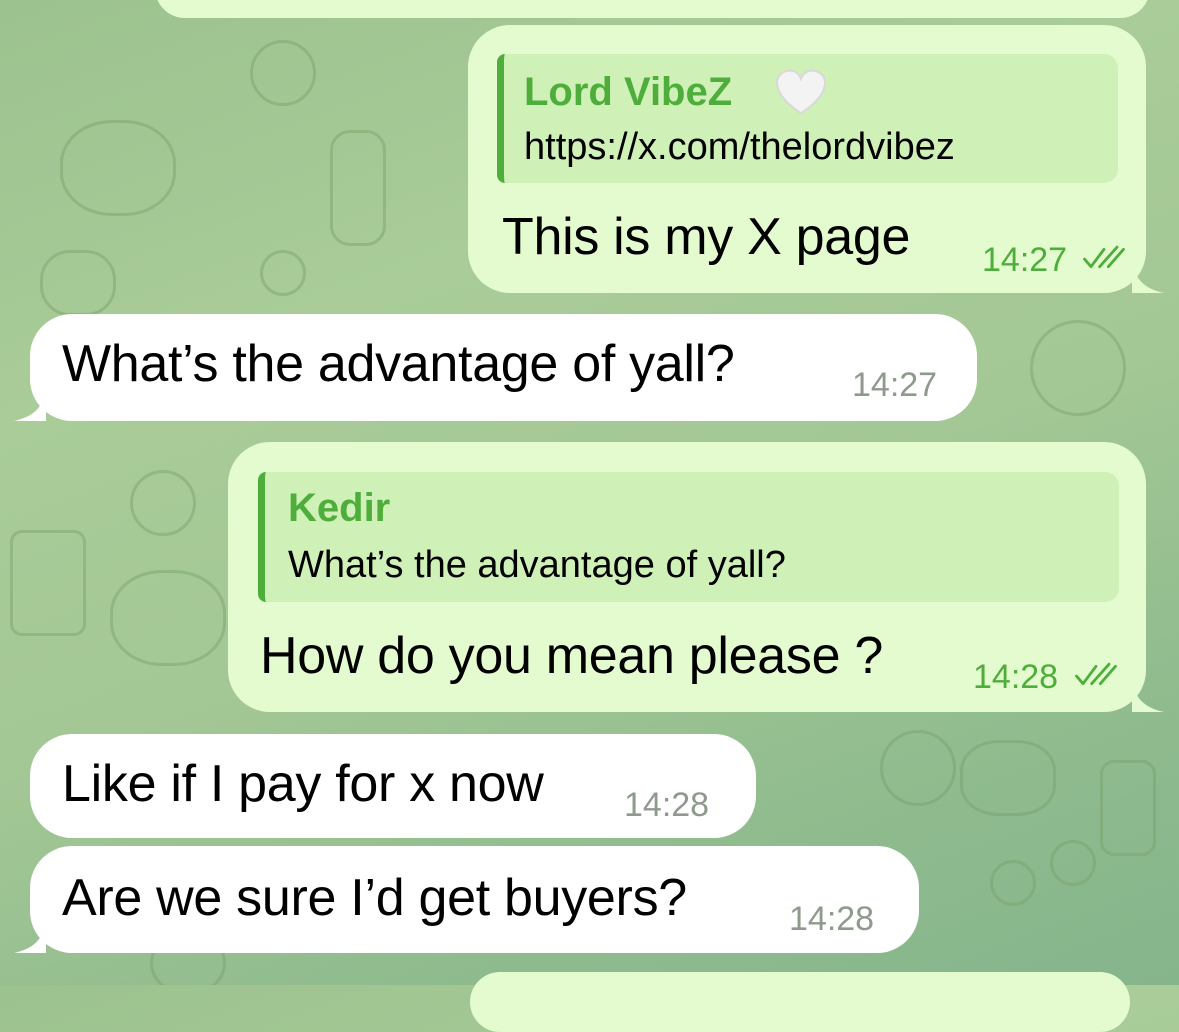  Describe the element at coordinates (801, 92) in the screenshot. I see `white-heart-icon` at that location.